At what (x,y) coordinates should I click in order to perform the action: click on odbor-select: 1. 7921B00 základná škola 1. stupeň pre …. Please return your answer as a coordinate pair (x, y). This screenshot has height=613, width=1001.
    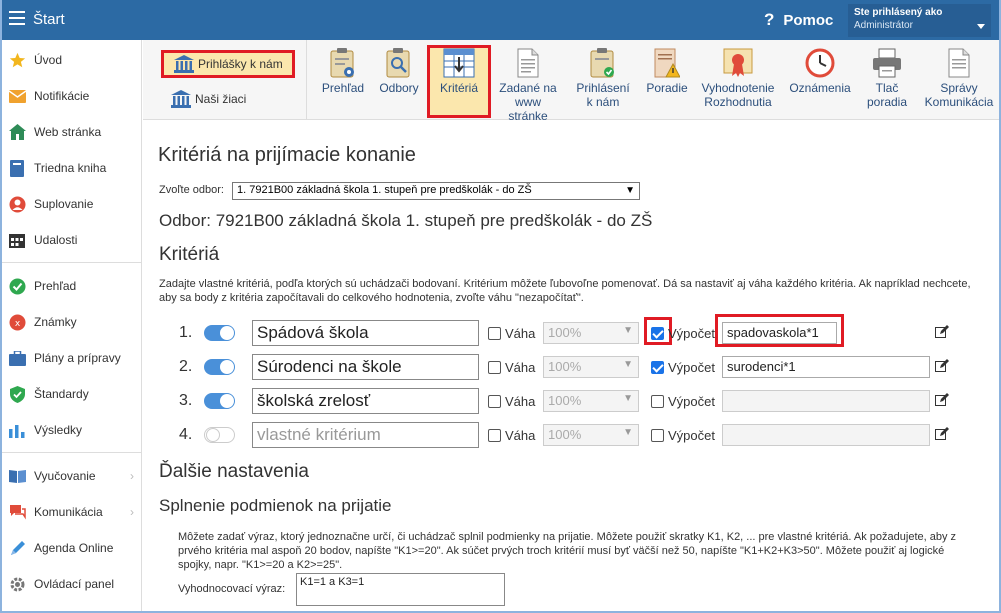
    Looking at the image, I should click on (436, 191).